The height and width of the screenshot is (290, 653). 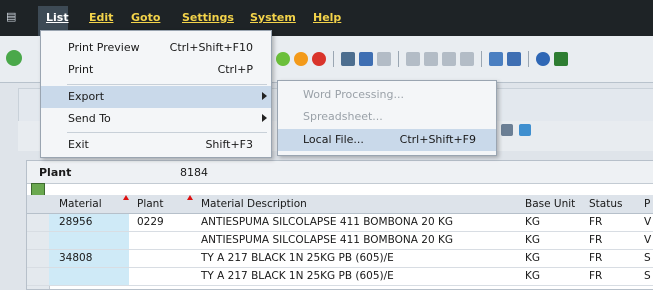 What do you see at coordinates (156, 145) in the screenshot?
I see `menu-item-exit: Exit Shift+F3` at bounding box center [156, 145].